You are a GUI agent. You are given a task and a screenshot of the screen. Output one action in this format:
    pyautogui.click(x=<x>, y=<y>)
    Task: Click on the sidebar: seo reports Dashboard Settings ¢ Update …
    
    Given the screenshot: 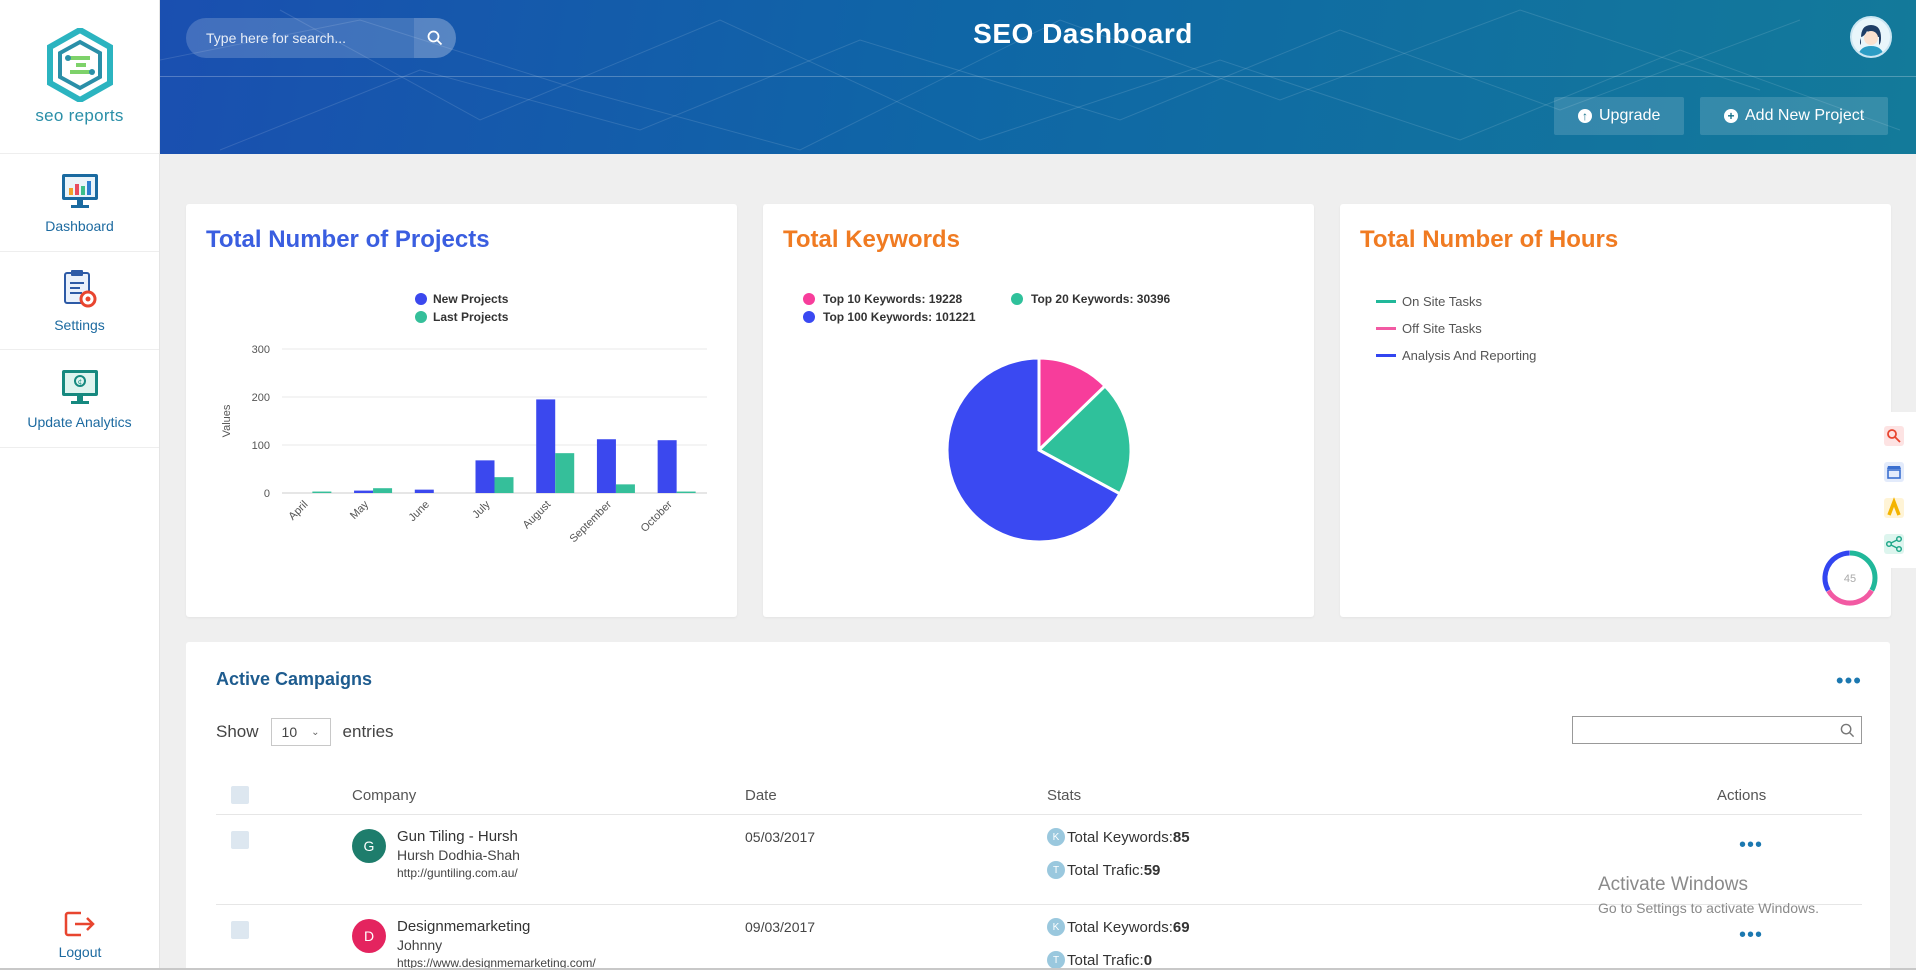 What is the action you would take?
    pyautogui.click(x=80, y=485)
    